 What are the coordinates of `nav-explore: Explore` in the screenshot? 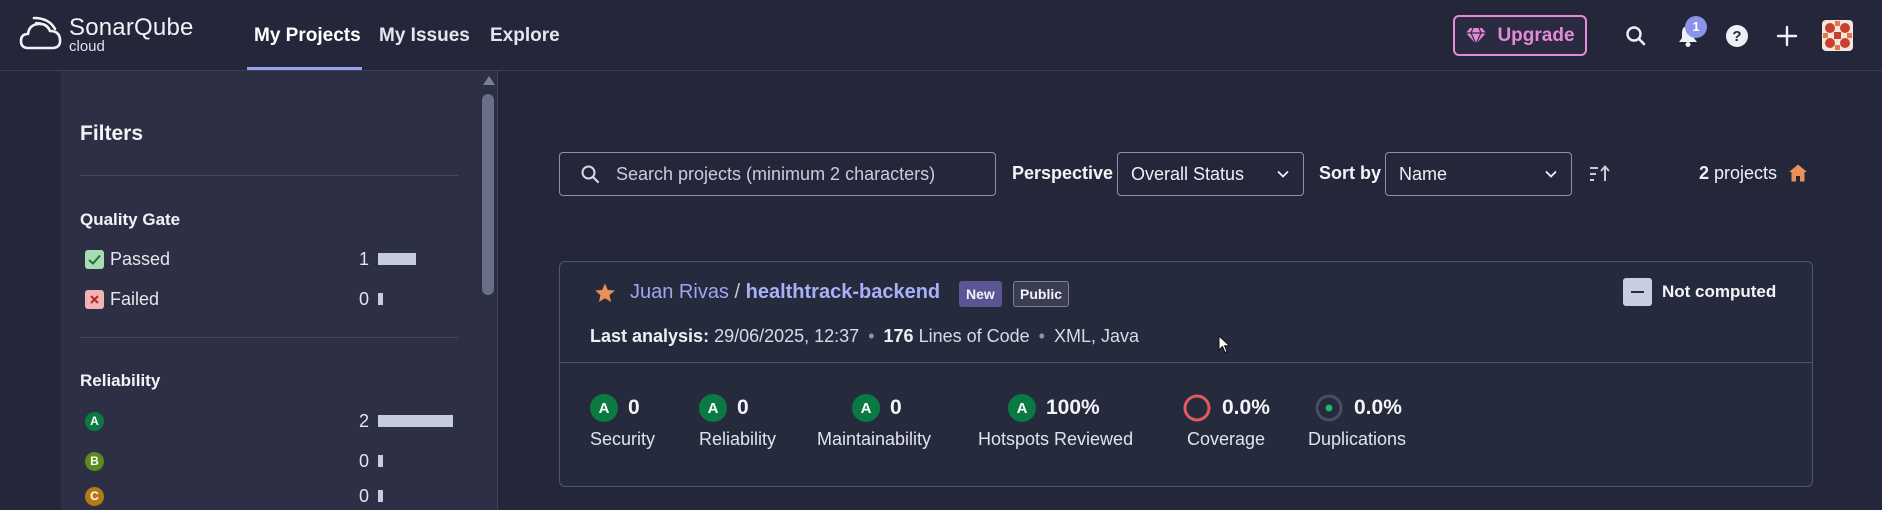 It's located at (525, 35).